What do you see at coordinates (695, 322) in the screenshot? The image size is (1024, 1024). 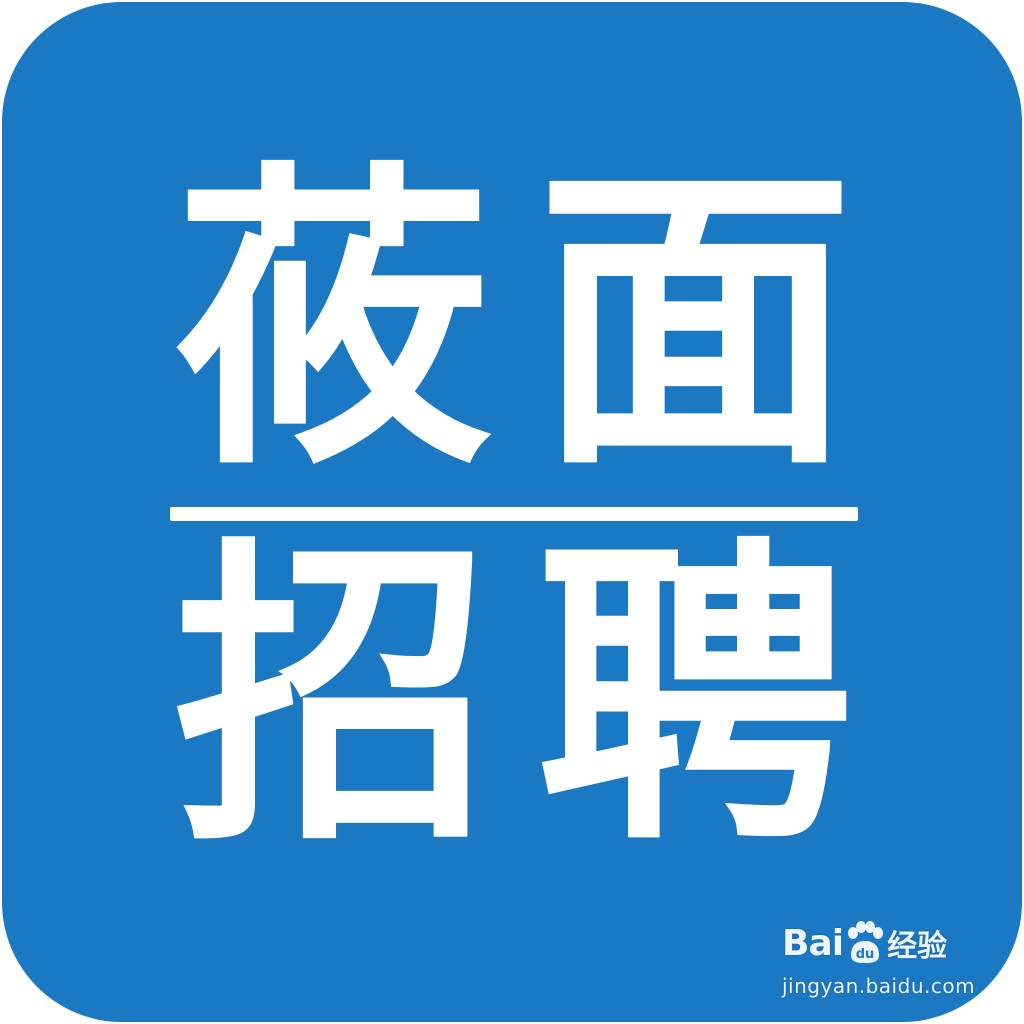 I see `logo-char: 面` at bounding box center [695, 322].